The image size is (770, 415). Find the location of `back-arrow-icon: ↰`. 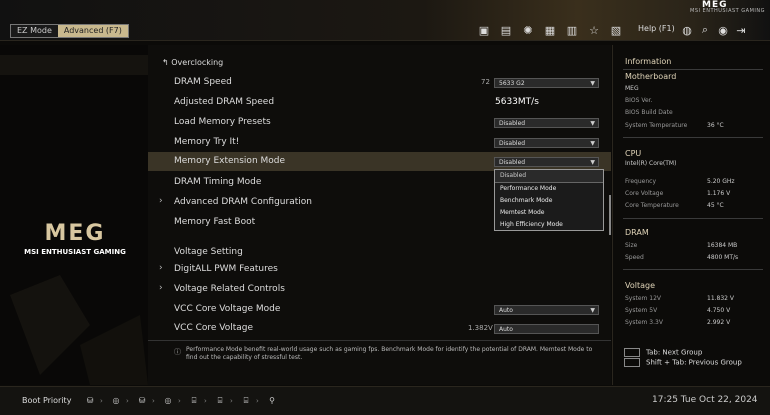

back-arrow-icon: ↰ is located at coordinates (165, 62).